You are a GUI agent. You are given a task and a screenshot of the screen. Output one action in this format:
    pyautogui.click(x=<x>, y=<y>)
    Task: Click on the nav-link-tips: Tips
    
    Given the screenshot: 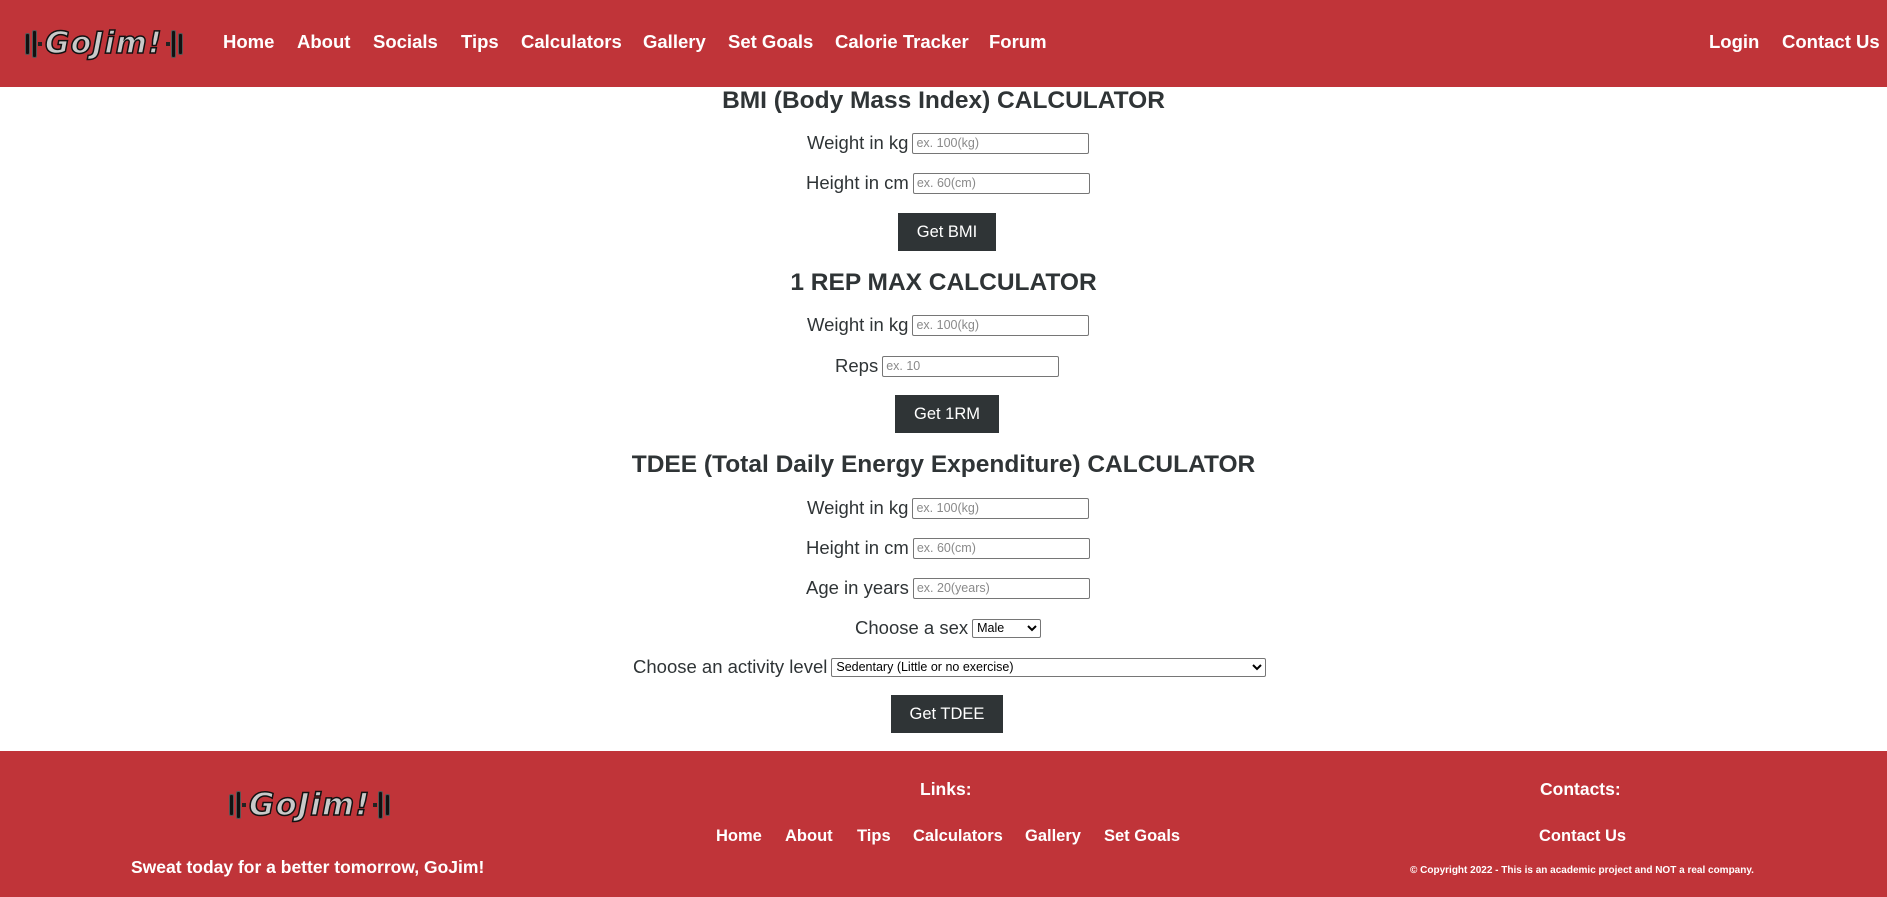 What is the action you would take?
    pyautogui.click(x=480, y=42)
    